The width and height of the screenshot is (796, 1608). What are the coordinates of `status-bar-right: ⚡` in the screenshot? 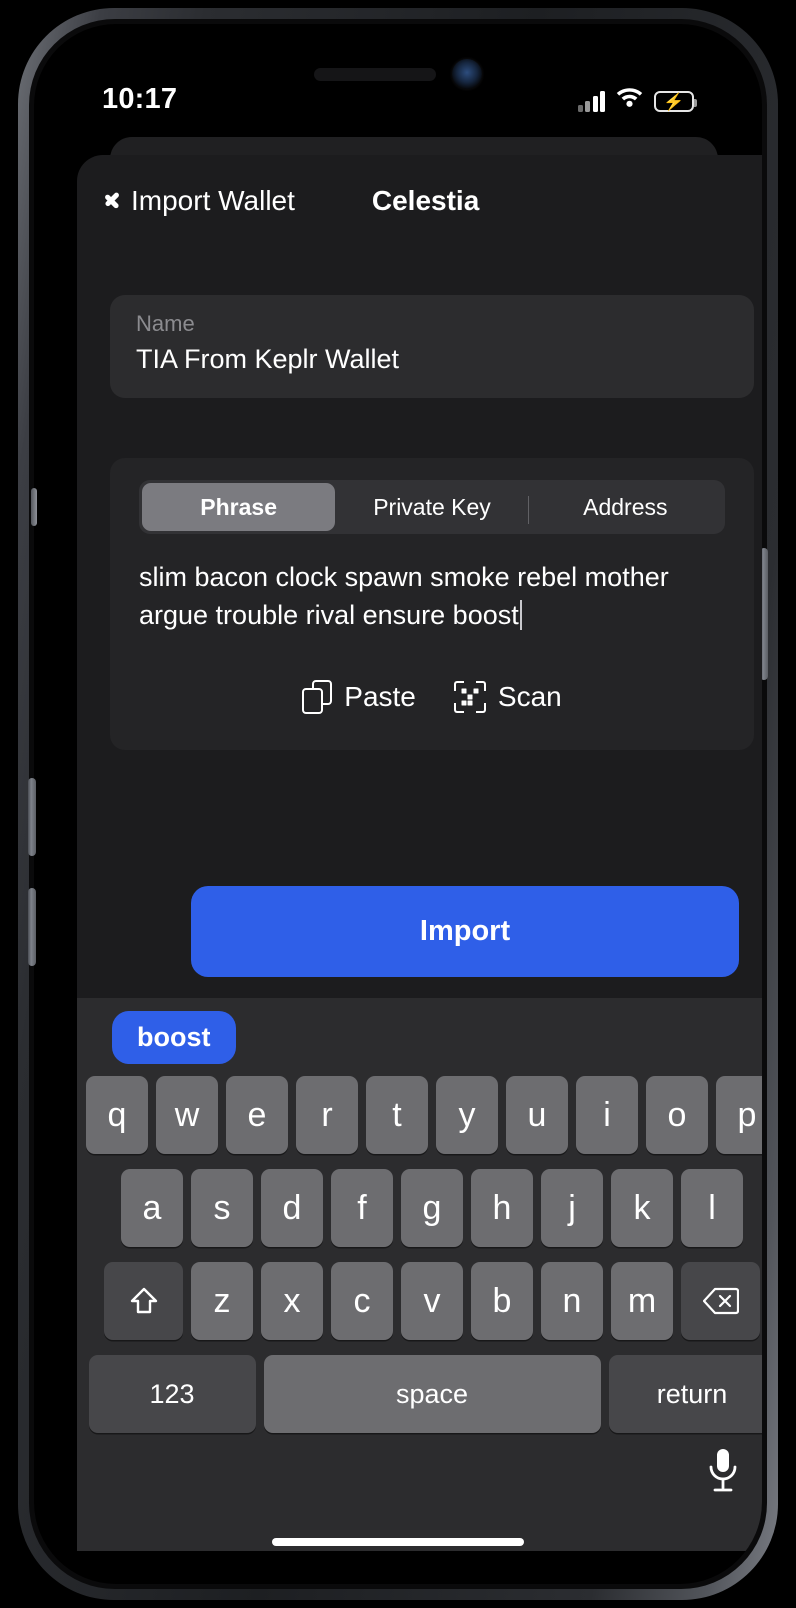 It's located at (637, 99).